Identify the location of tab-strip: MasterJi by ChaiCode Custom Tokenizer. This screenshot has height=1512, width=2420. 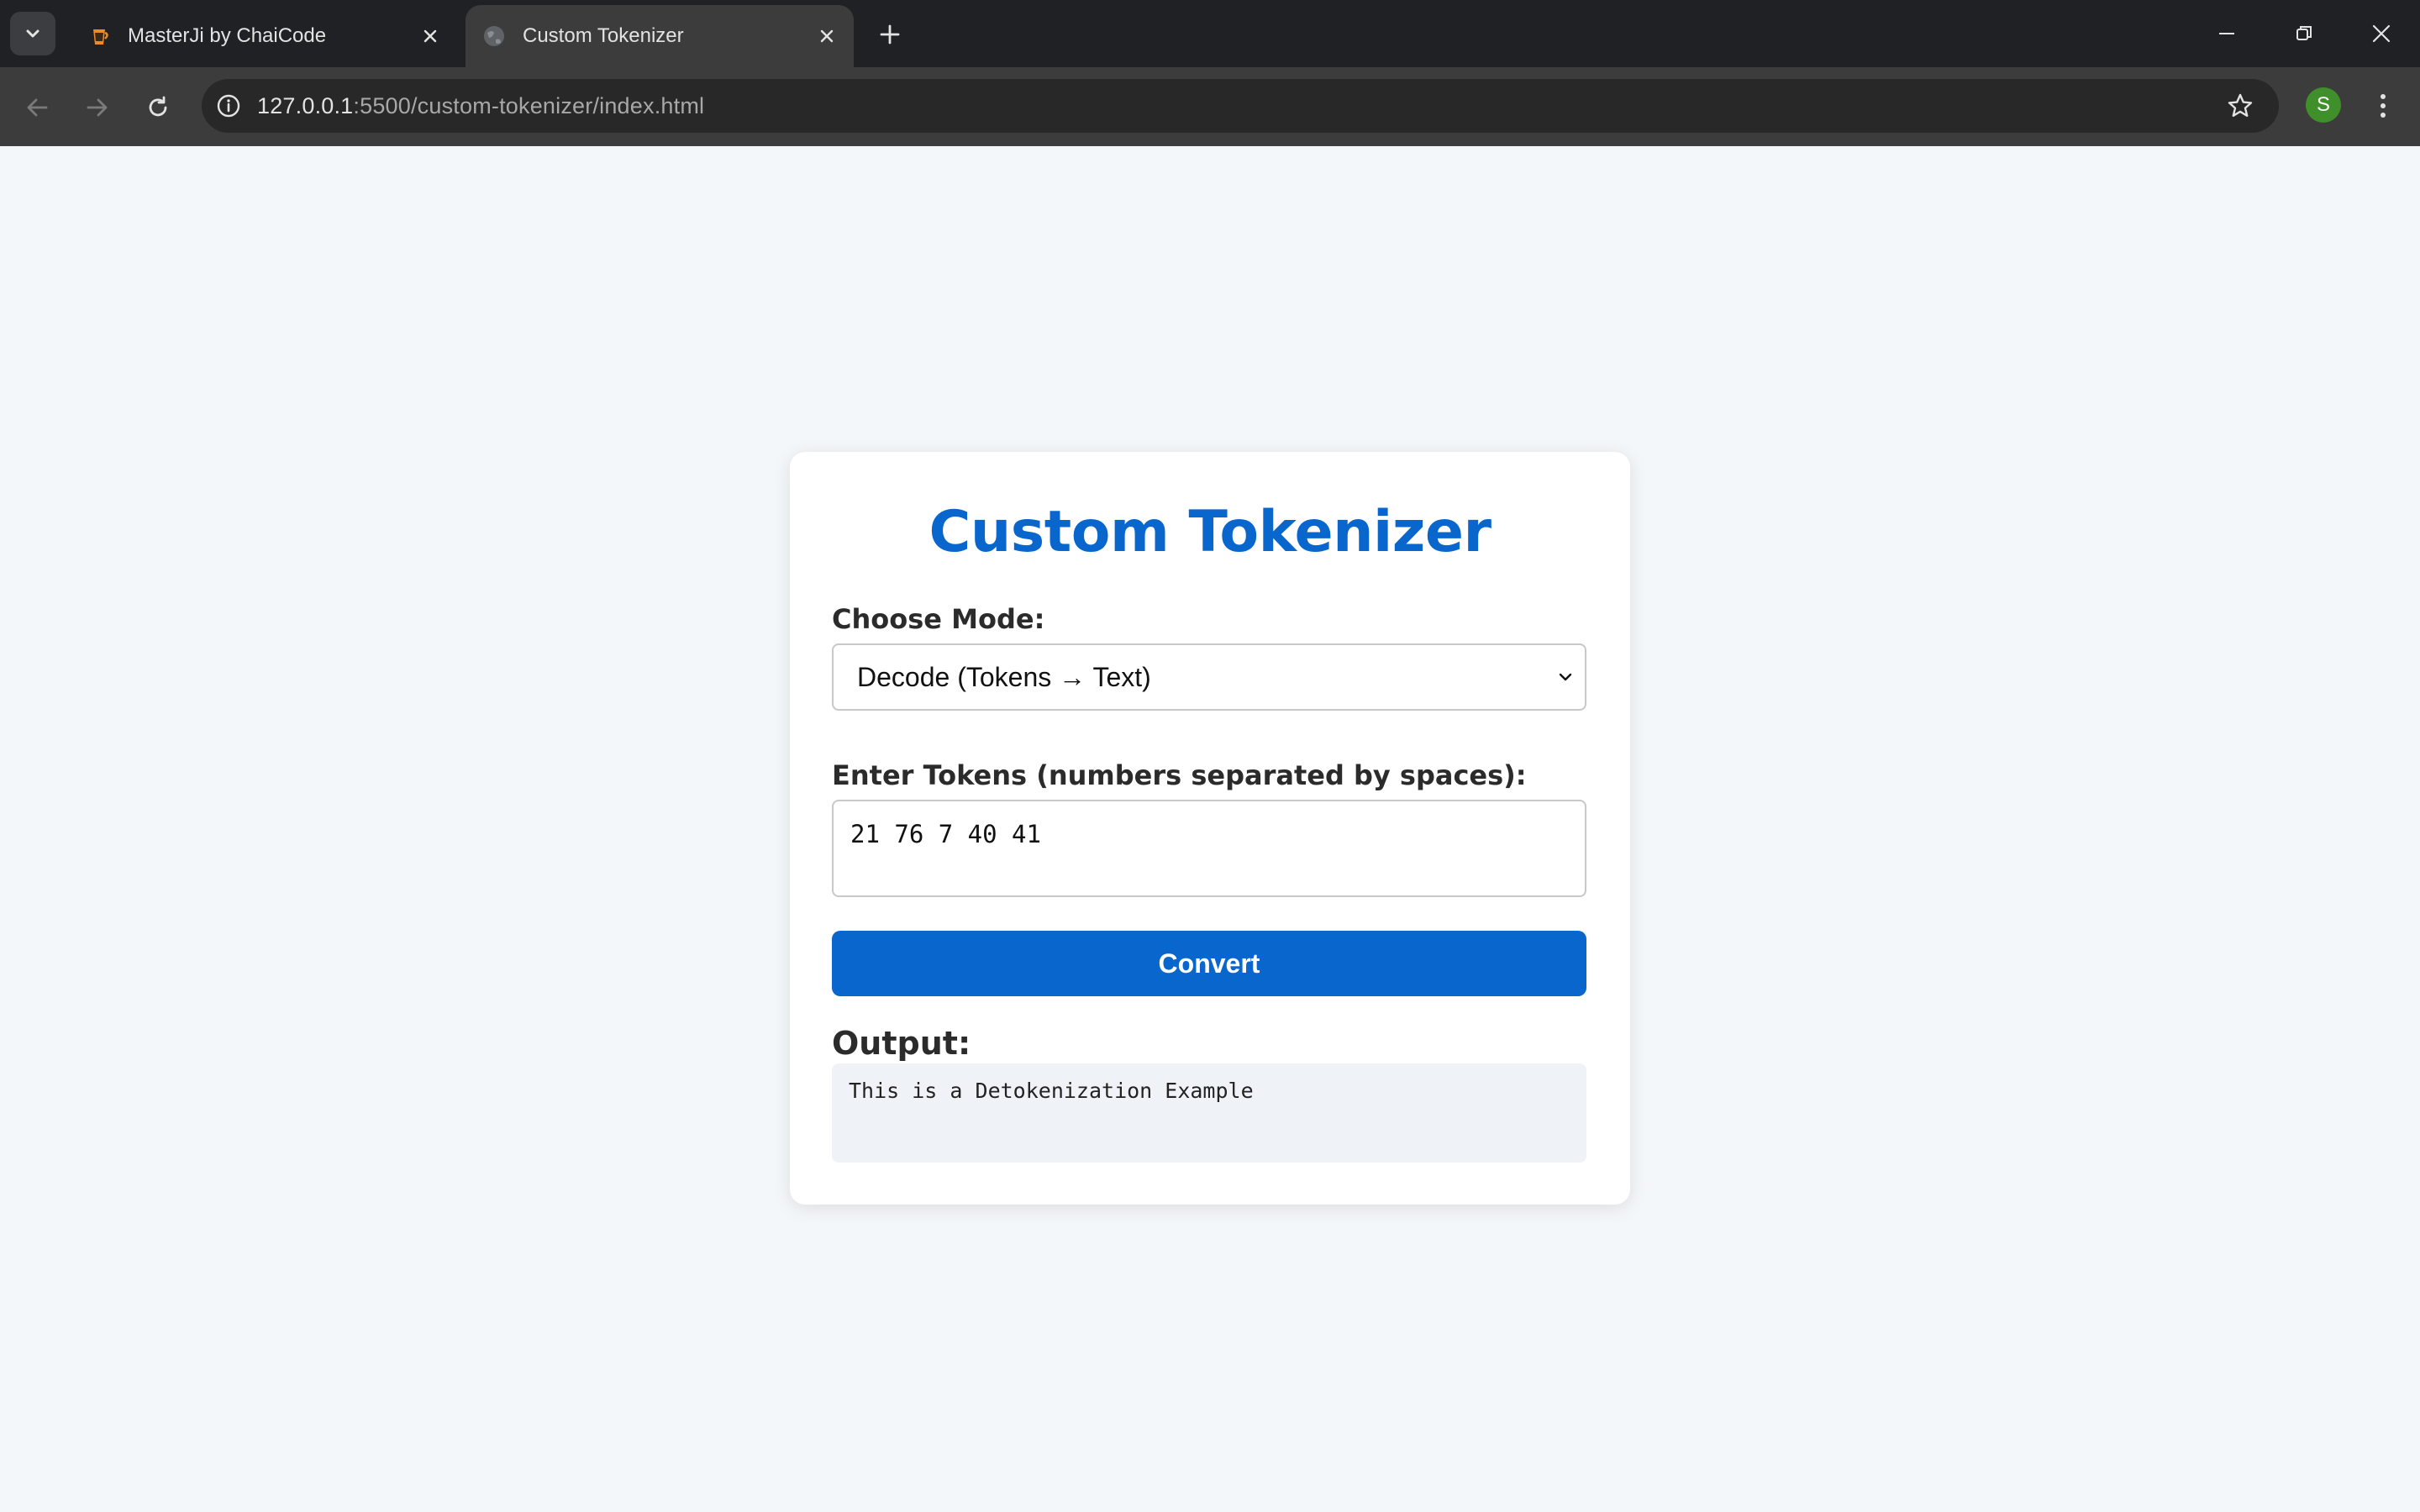
(1210, 33).